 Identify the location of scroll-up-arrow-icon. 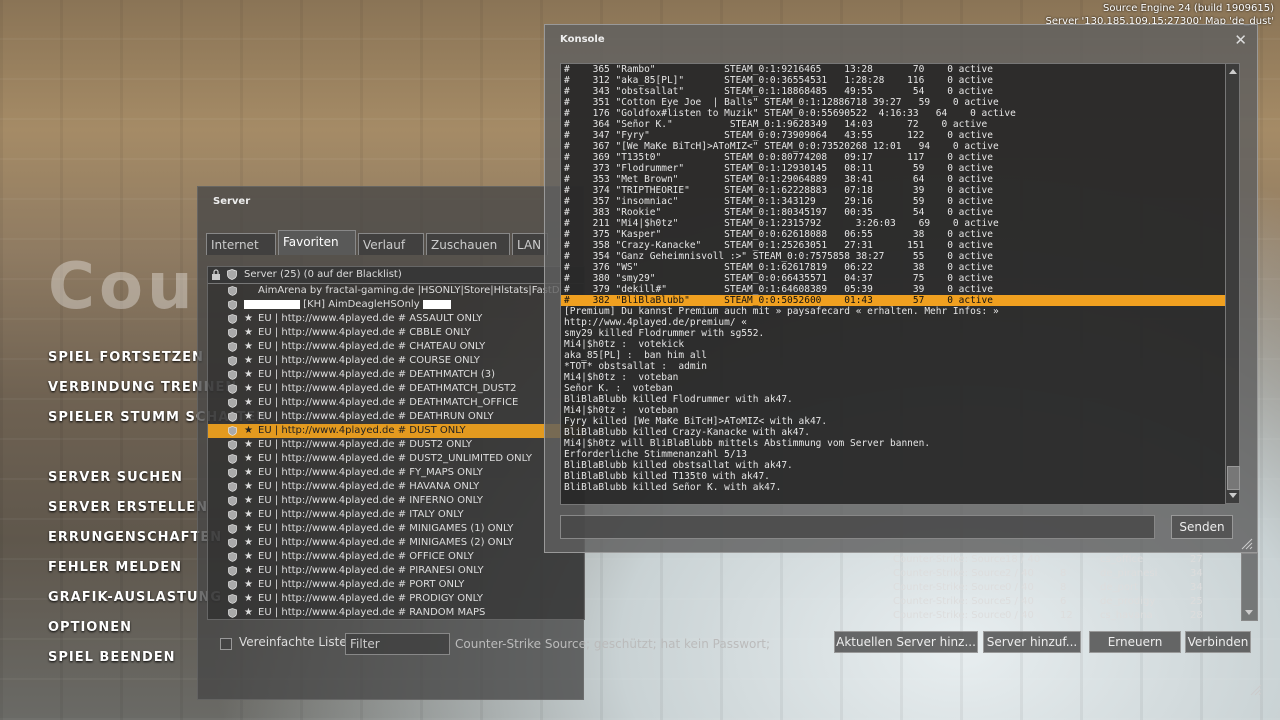
(1233, 71).